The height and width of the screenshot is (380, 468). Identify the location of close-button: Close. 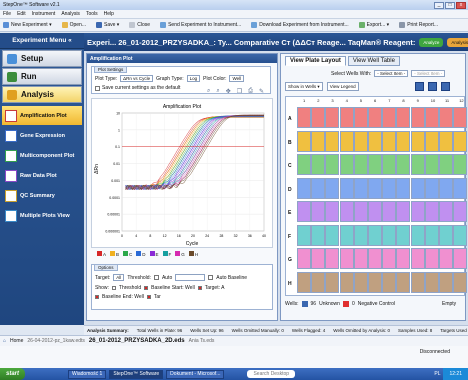
(139, 25).